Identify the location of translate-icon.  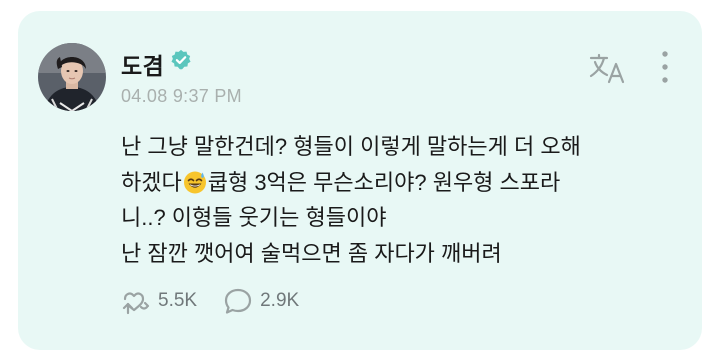
(608, 68).